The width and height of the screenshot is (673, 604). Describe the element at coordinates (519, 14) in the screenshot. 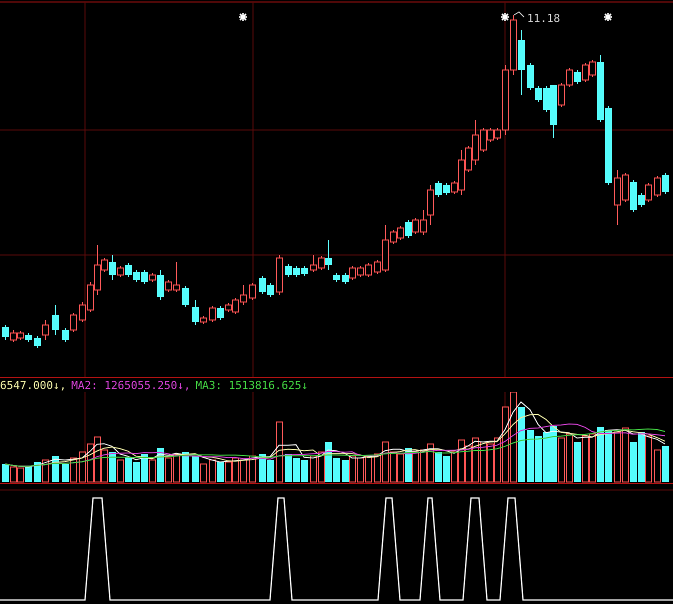

I see `leader-line` at that location.